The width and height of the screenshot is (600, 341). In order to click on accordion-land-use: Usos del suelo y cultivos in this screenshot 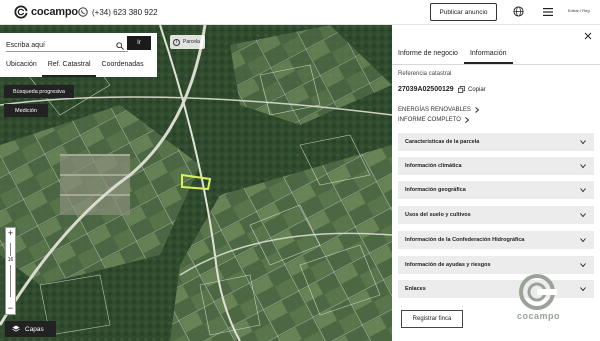, I will do `click(496, 215)`.